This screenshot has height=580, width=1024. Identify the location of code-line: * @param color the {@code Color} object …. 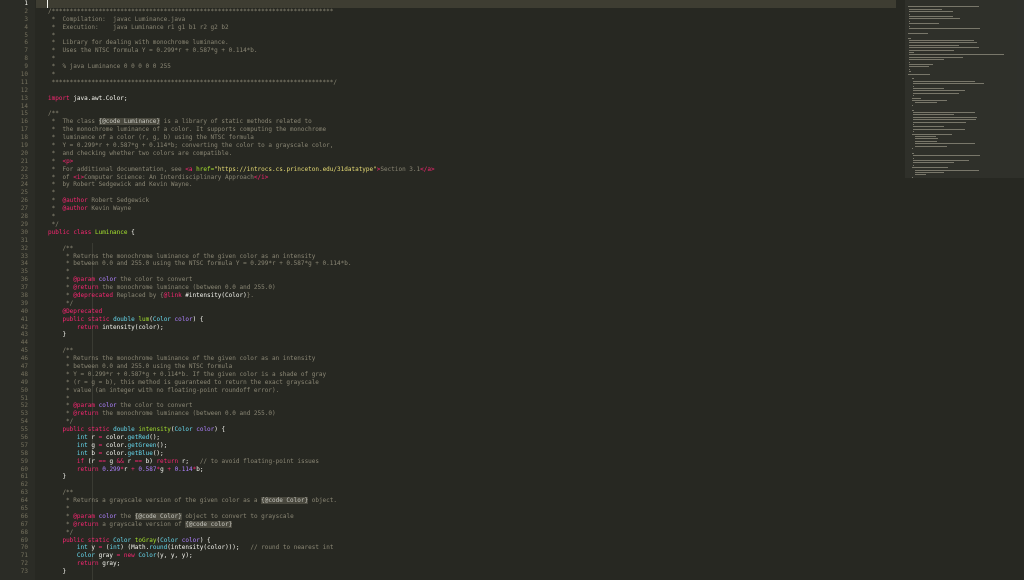
(466, 516).